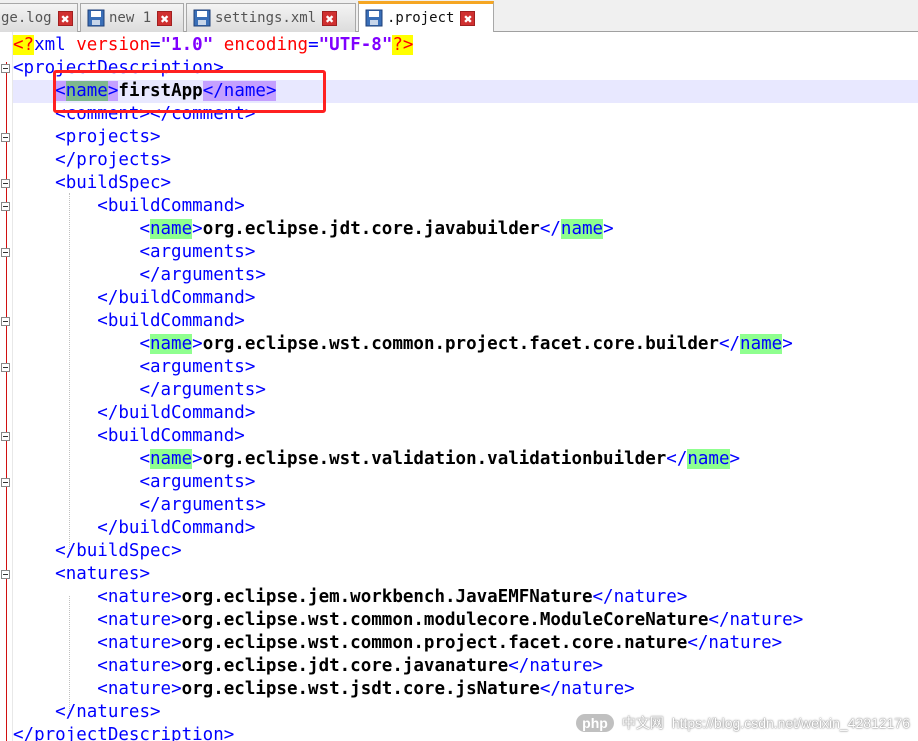  What do you see at coordinates (6, 401) in the screenshot?
I see `fold-line` at bounding box center [6, 401].